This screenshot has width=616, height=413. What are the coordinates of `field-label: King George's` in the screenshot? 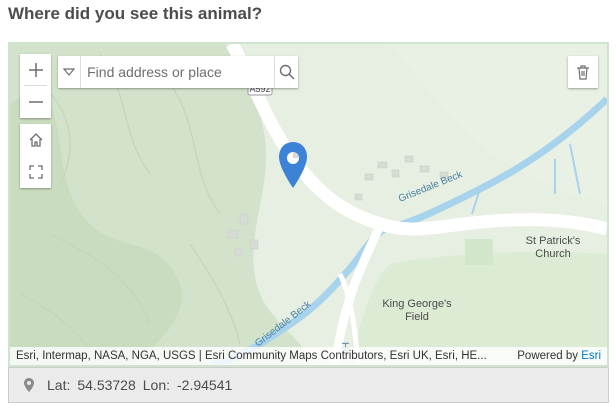 It's located at (417, 304).